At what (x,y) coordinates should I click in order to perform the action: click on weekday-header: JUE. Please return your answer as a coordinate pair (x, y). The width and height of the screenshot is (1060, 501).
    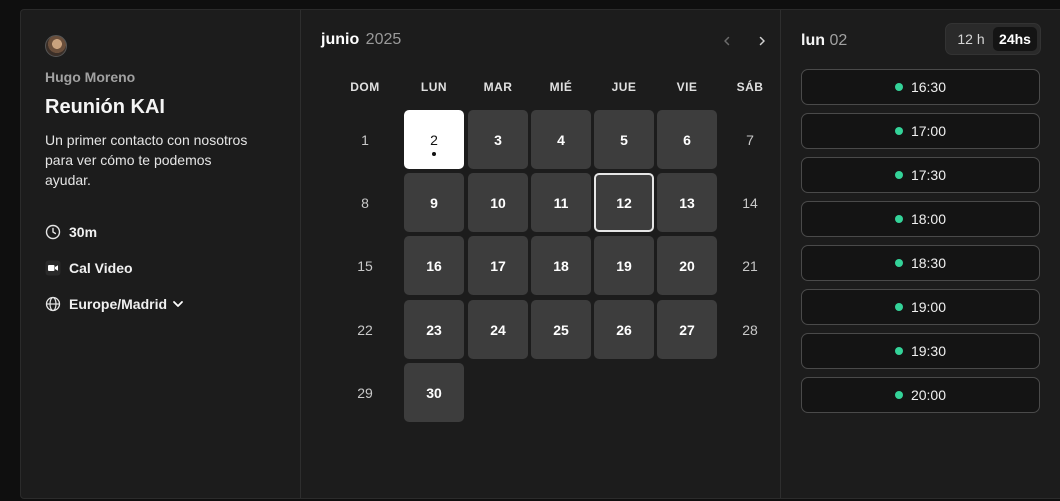
    Looking at the image, I should click on (624, 87).